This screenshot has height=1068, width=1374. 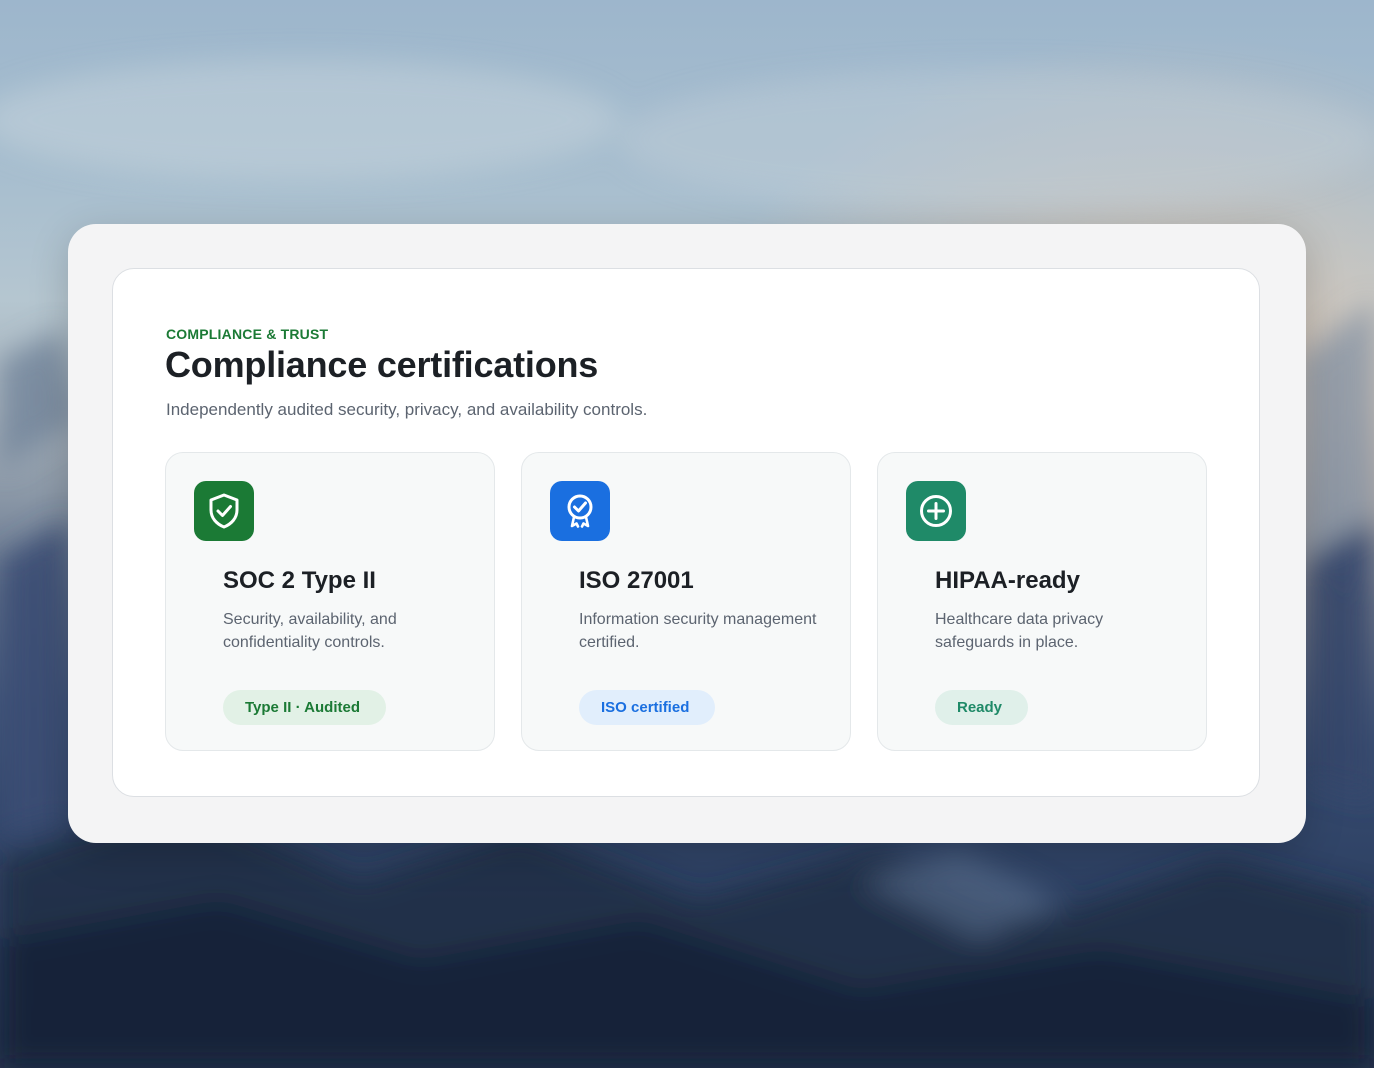 What do you see at coordinates (982, 707) in the screenshot?
I see `status-badge: Ready` at bounding box center [982, 707].